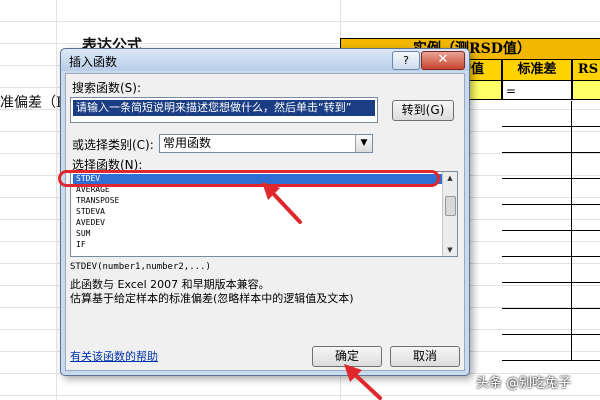 This screenshot has height=400, width=600. I want to click on search-label: 搜索函数(S):, so click(107, 88).